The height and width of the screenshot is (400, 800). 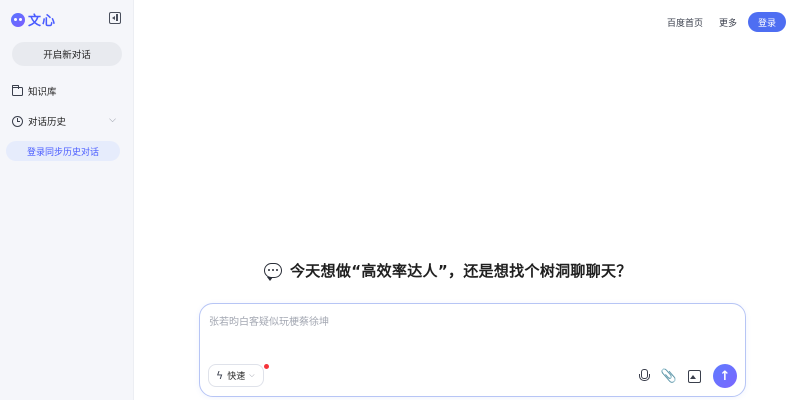 I want to click on sidebar-item-knowledge-base: 知识库, so click(x=34, y=91).